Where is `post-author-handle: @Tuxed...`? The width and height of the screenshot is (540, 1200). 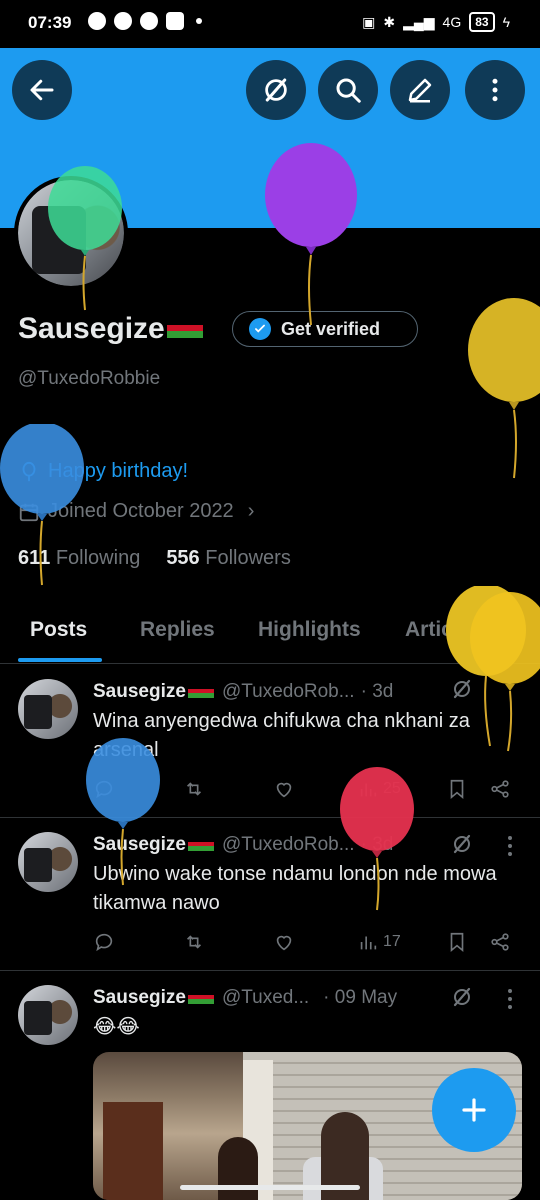 post-author-handle: @Tuxed... is located at coordinates (265, 997).